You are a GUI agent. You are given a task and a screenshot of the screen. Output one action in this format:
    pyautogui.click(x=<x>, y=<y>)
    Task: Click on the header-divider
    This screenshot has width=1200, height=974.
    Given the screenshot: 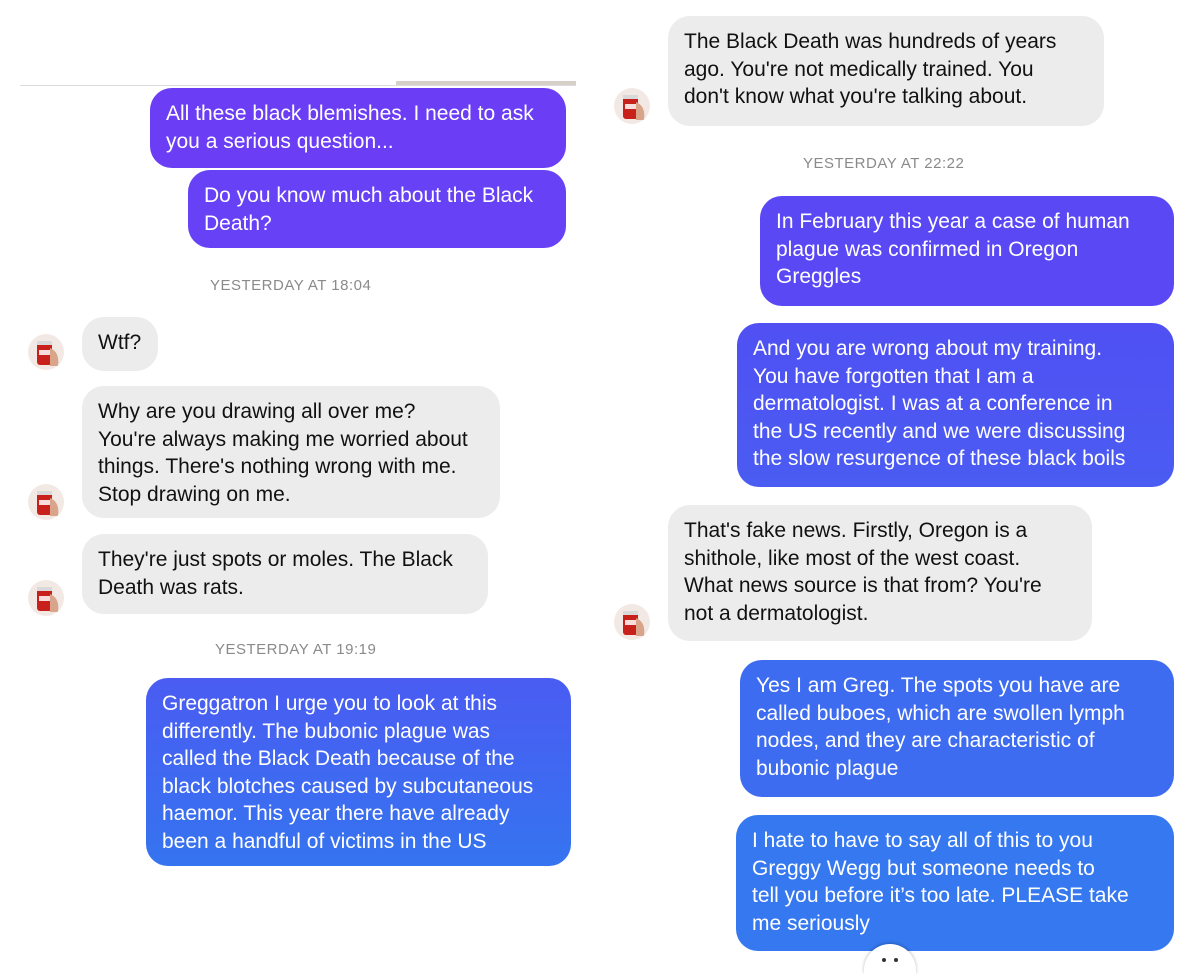 What is the action you would take?
    pyautogui.click(x=298, y=85)
    